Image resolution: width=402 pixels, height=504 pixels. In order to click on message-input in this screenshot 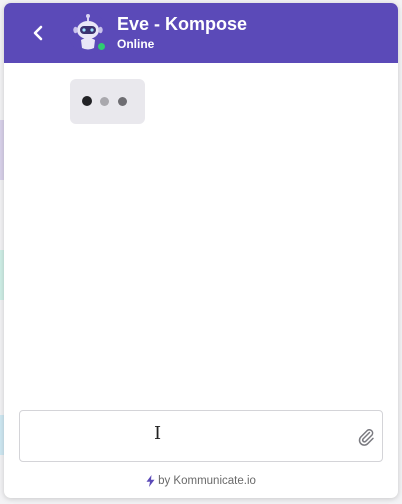, I will do `click(190, 437)`.